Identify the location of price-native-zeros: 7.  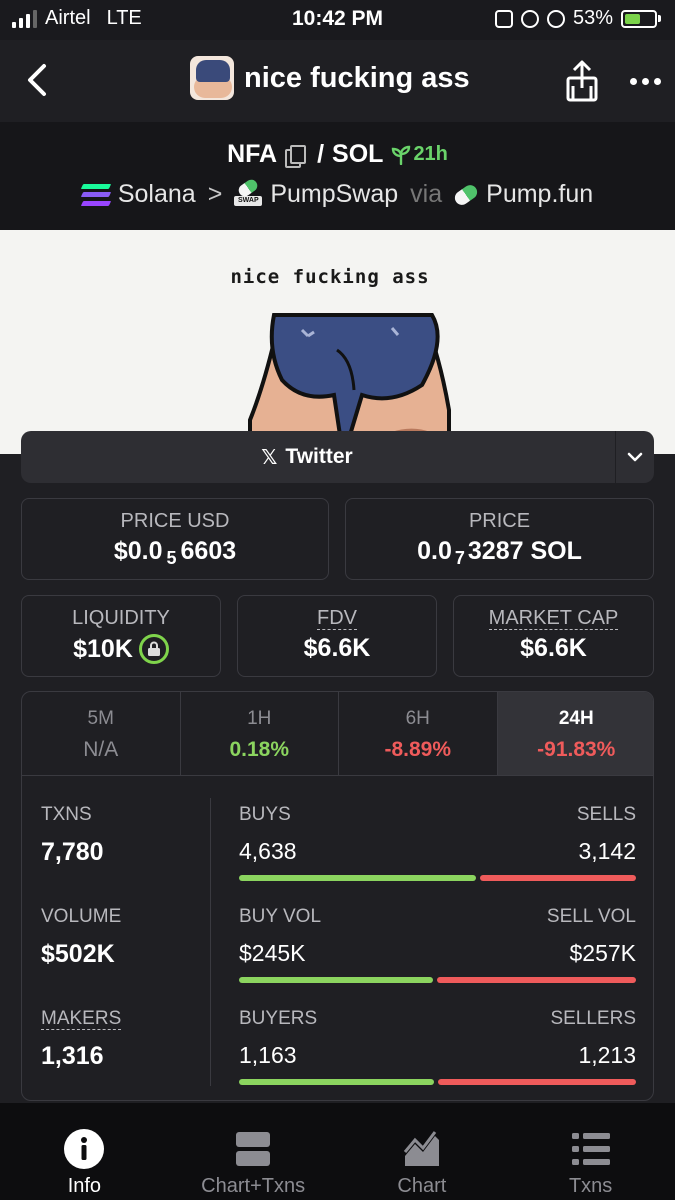
(459, 558).